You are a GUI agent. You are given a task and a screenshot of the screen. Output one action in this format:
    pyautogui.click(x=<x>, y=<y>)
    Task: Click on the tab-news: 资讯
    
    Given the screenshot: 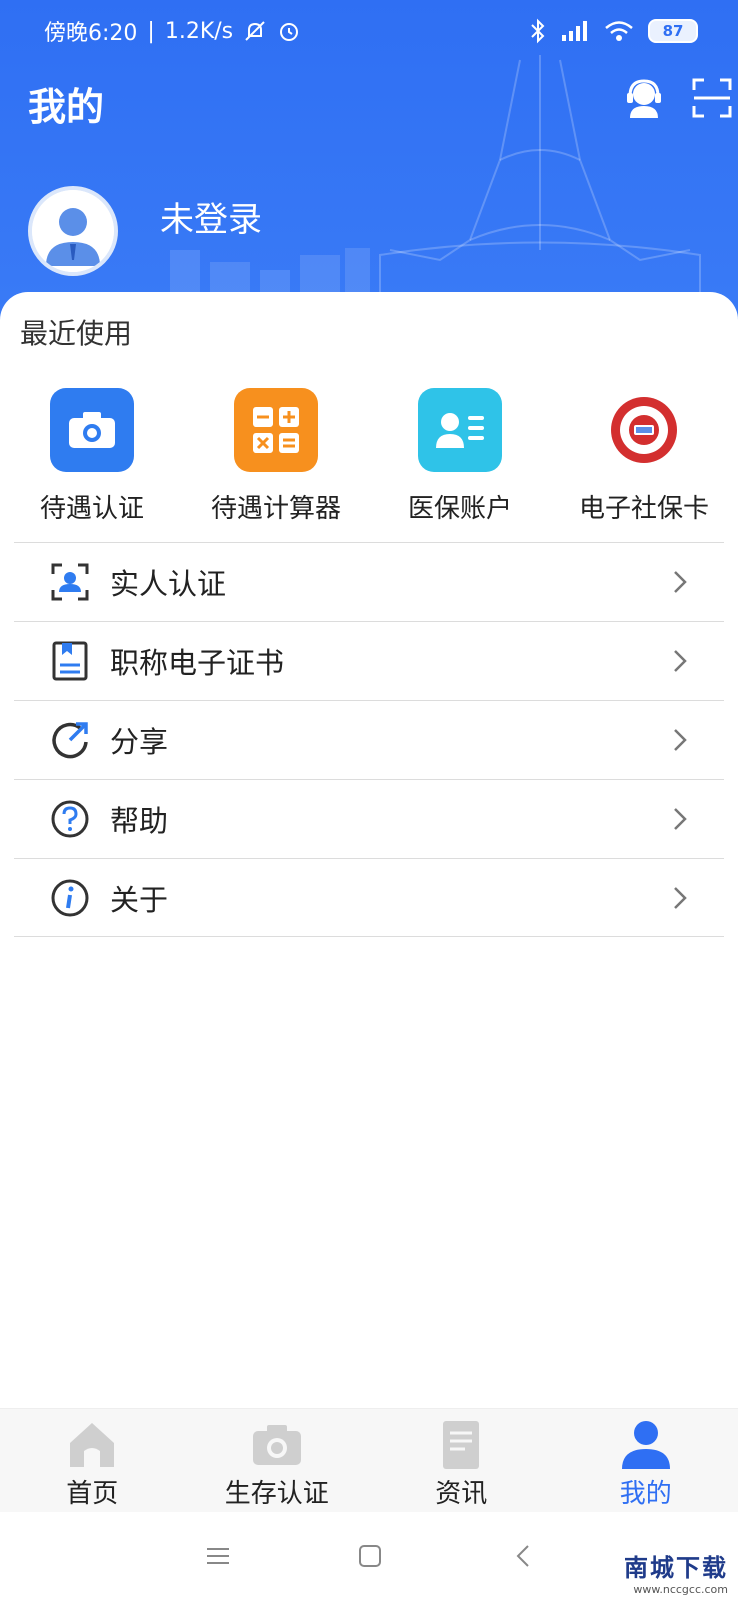 What is the action you would take?
    pyautogui.click(x=461, y=1461)
    